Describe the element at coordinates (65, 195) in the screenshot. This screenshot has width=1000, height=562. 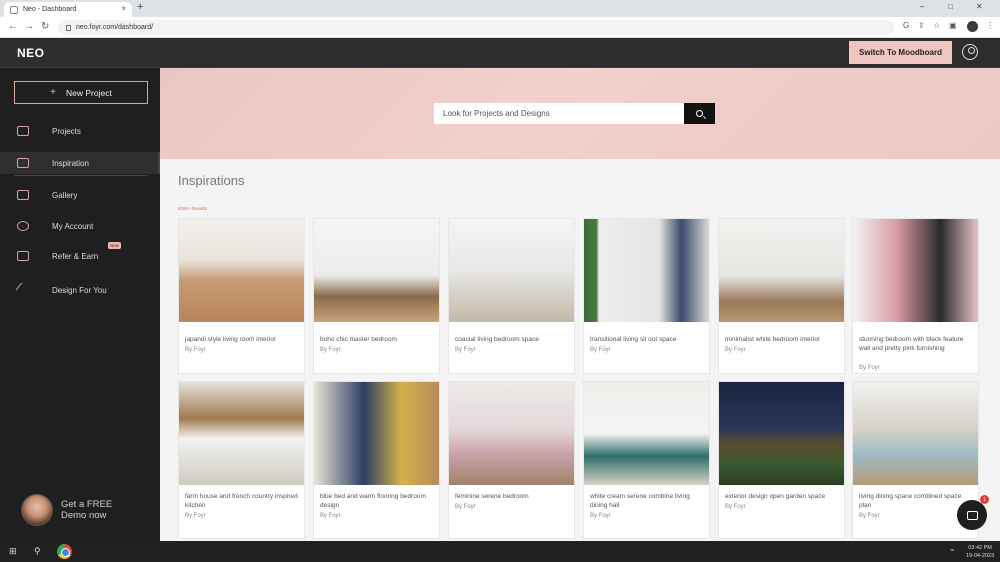
I see `sidebar-item-label: Gallery` at that location.